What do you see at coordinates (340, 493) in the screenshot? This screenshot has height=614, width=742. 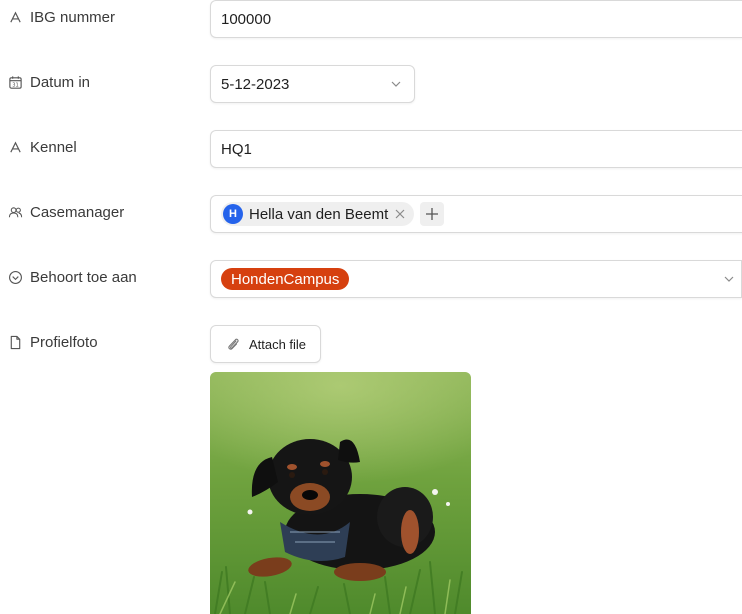 I see `puppy-photo` at bounding box center [340, 493].